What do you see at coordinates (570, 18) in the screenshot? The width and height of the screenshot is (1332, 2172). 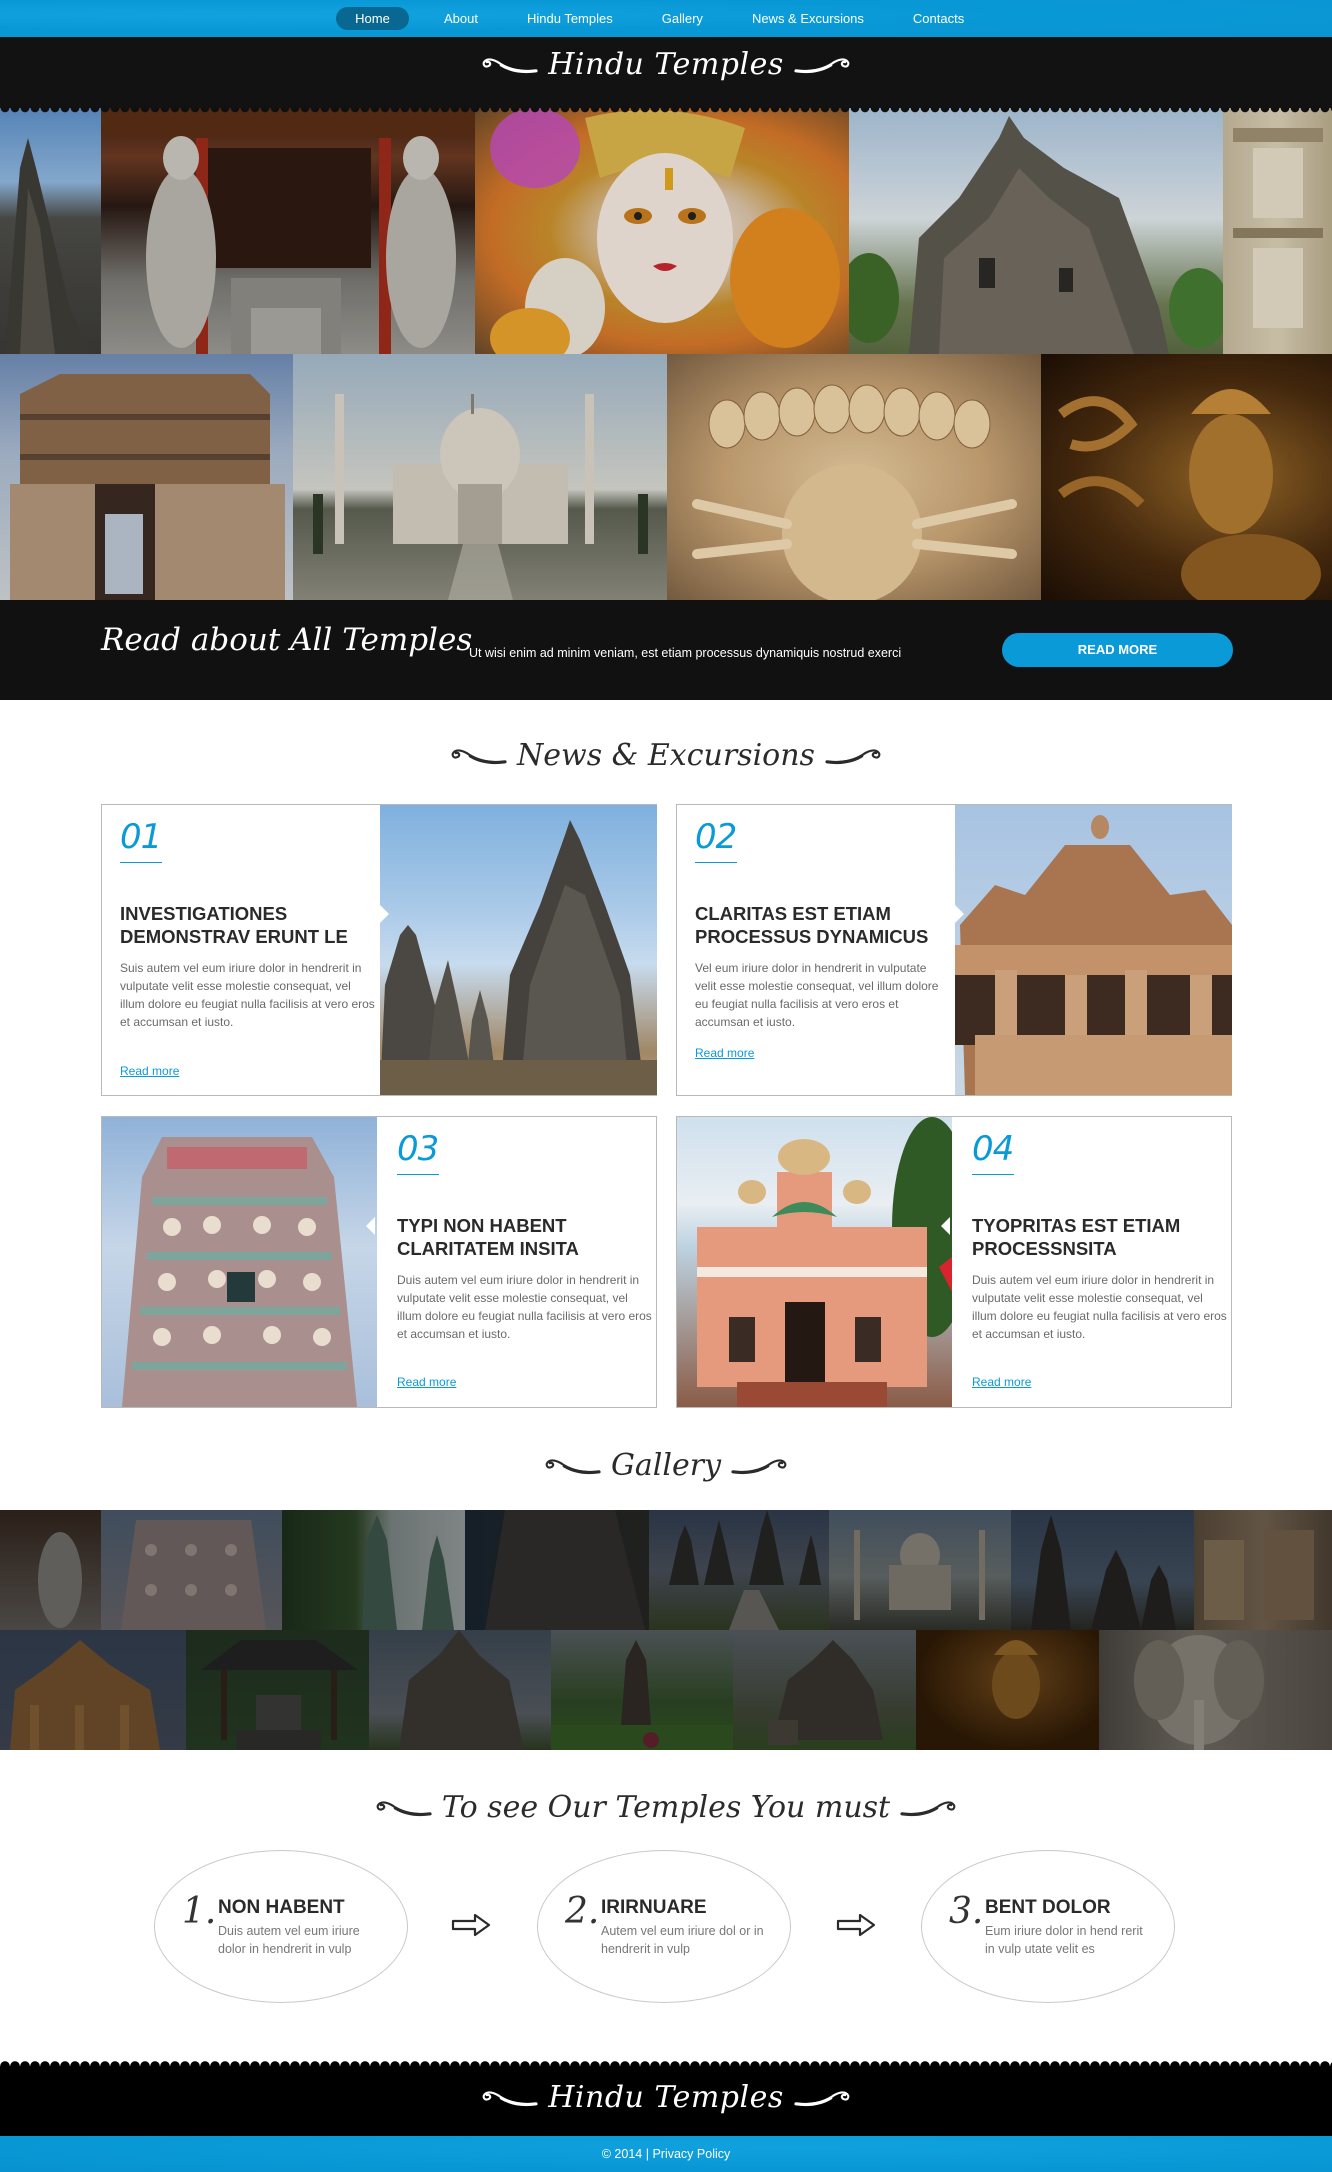 I see `nav-item-hindu-temples: Hindu Temples` at bounding box center [570, 18].